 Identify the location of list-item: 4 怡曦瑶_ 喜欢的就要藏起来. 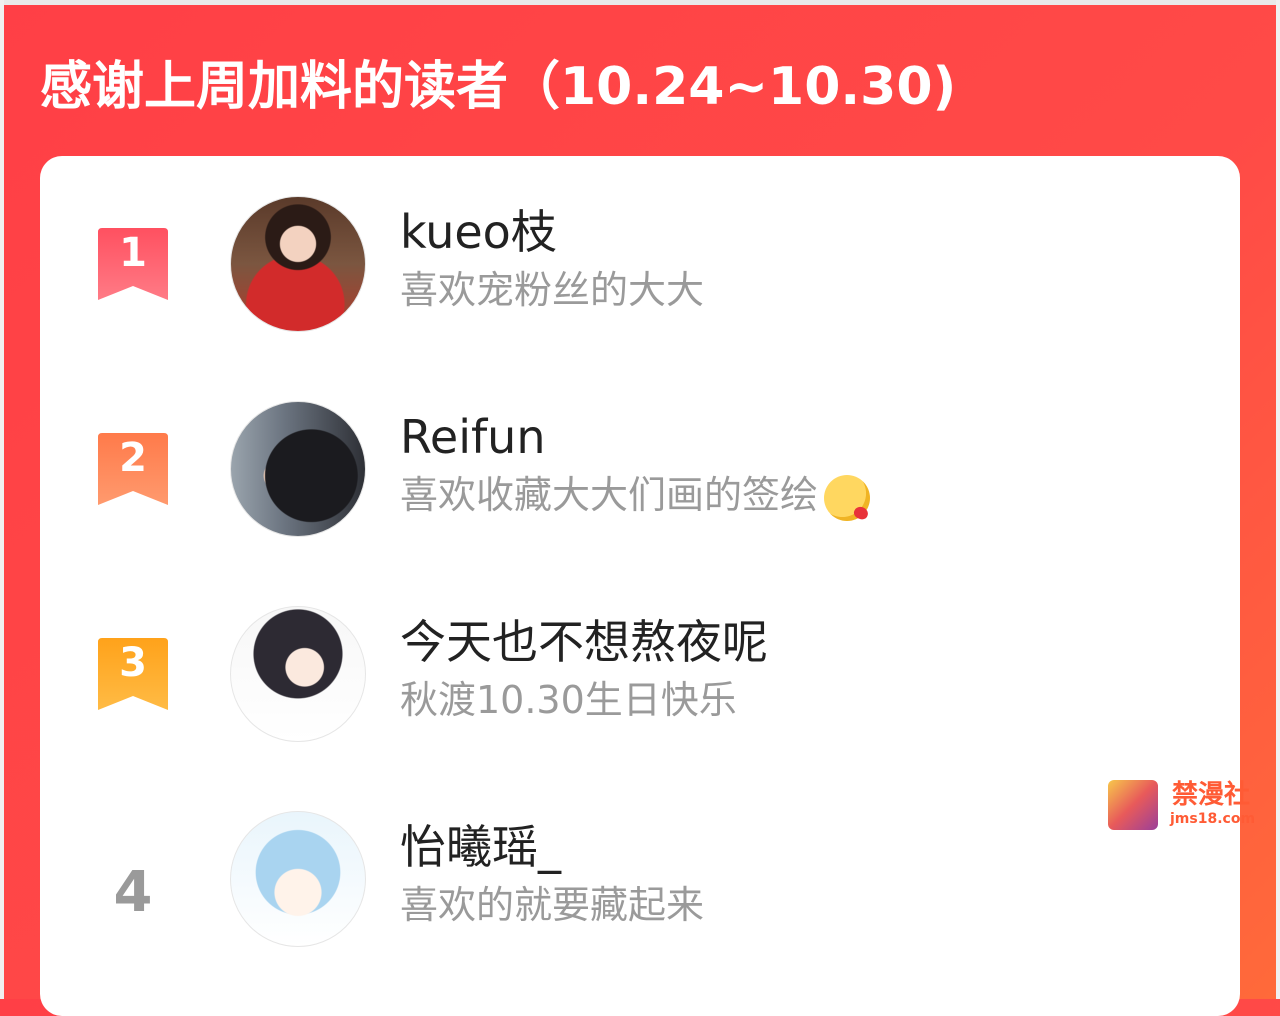
(640, 891).